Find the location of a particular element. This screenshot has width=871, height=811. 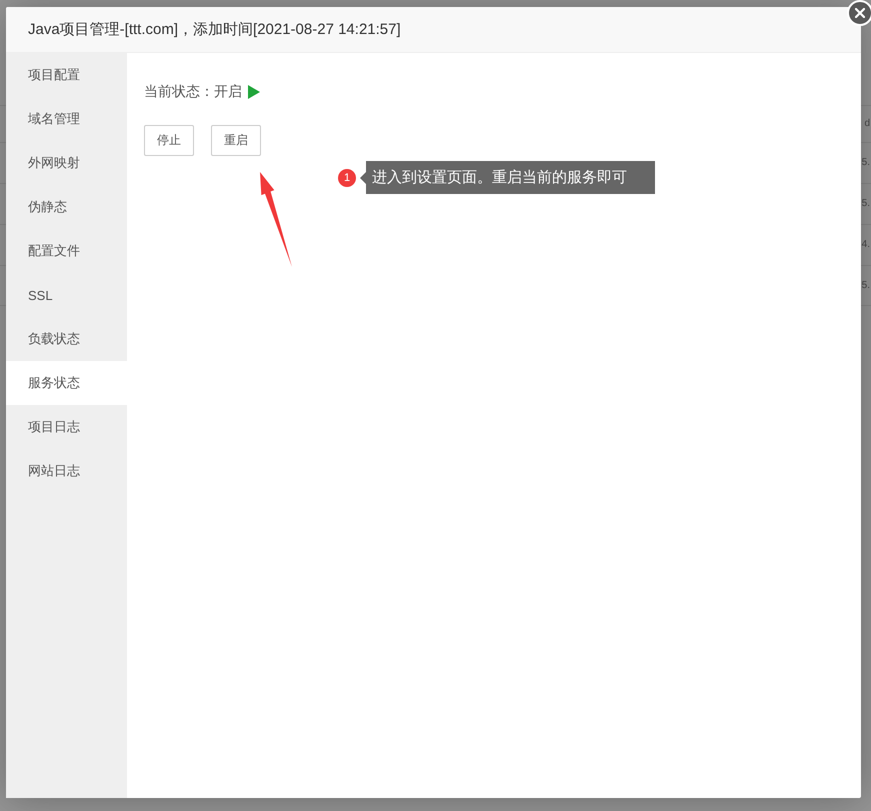

status-label: 当前状态： is located at coordinates (179, 92).